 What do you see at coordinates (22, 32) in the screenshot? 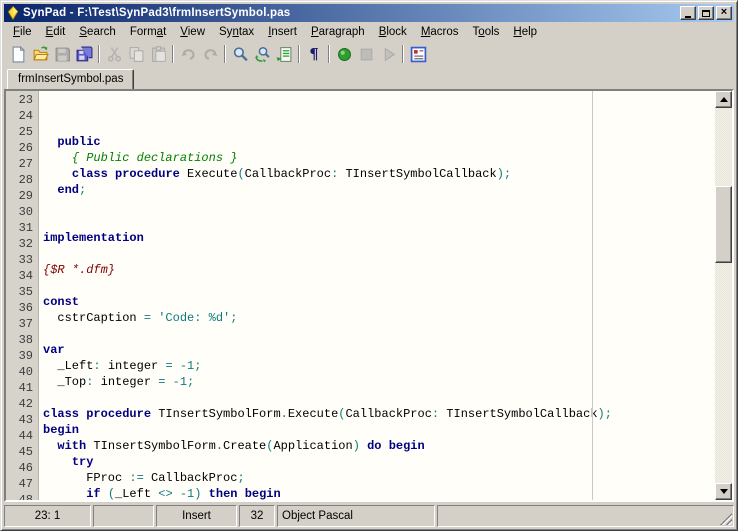
I see `menu-item-file: File` at bounding box center [22, 32].